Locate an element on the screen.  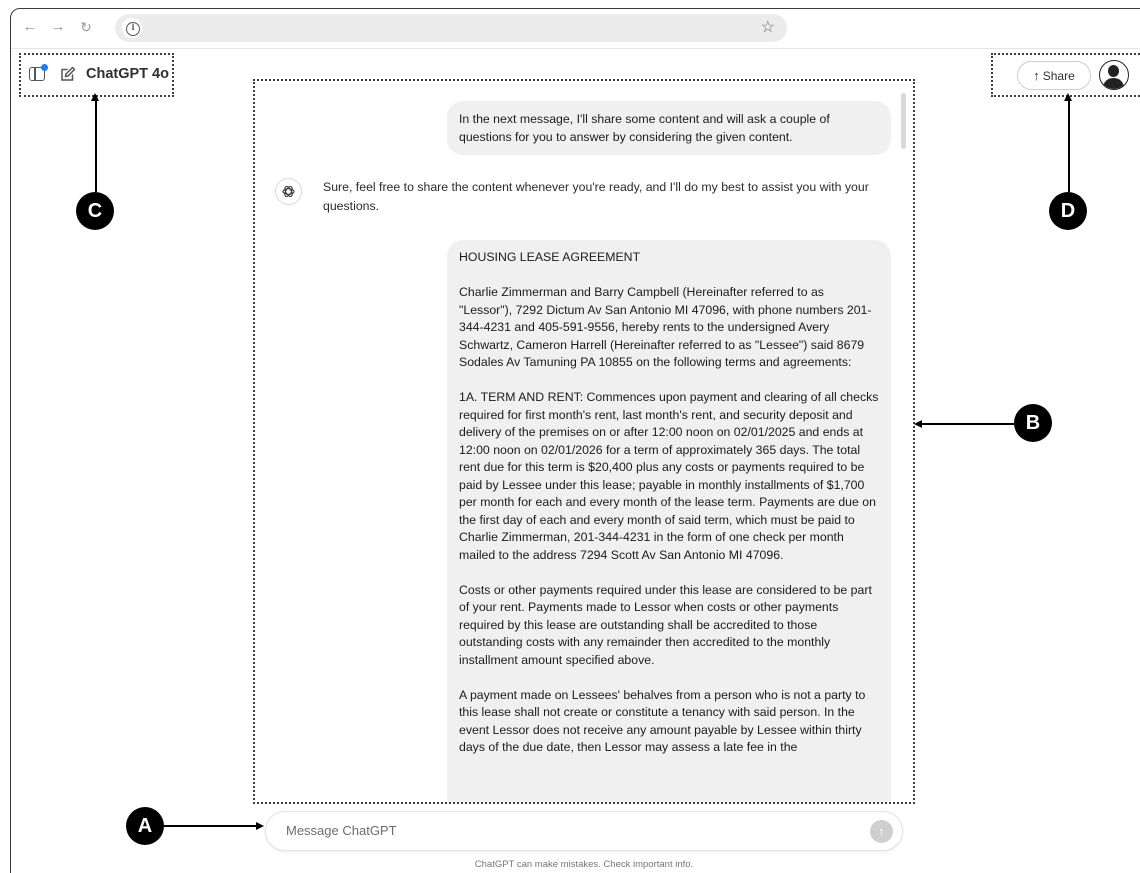
share-button: ↑ Share is located at coordinates (1054, 75).